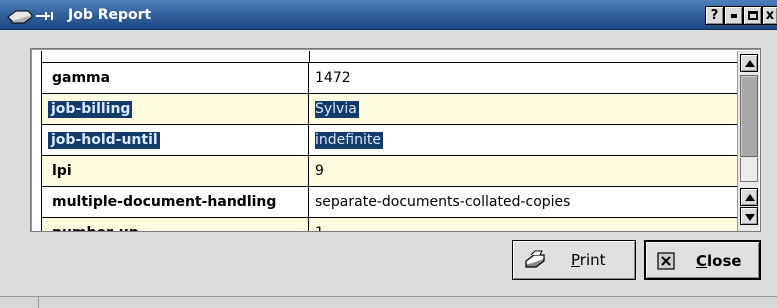 The width and height of the screenshot is (777, 308). I want to click on close-x-icon, so click(667, 261).